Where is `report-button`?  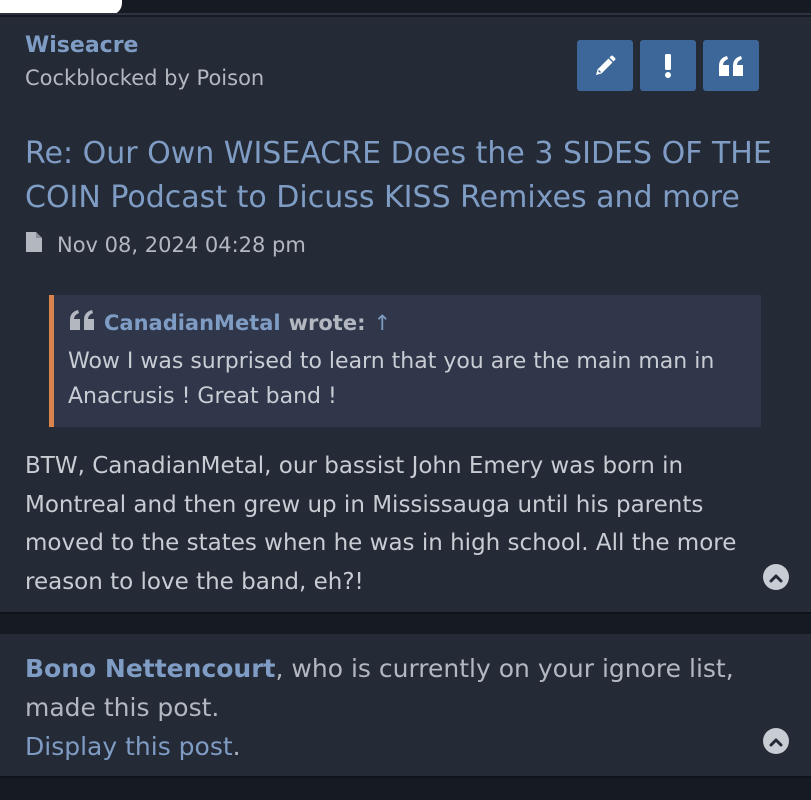 report-button is located at coordinates (668, 65).